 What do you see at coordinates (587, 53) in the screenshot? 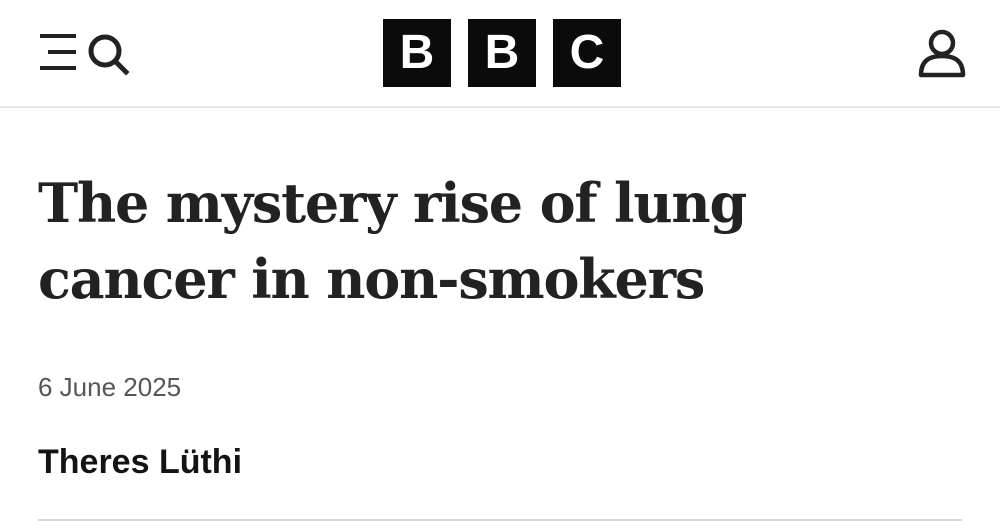
I see `bbc-logo-block-3: C` at bounding box center [587, 53].